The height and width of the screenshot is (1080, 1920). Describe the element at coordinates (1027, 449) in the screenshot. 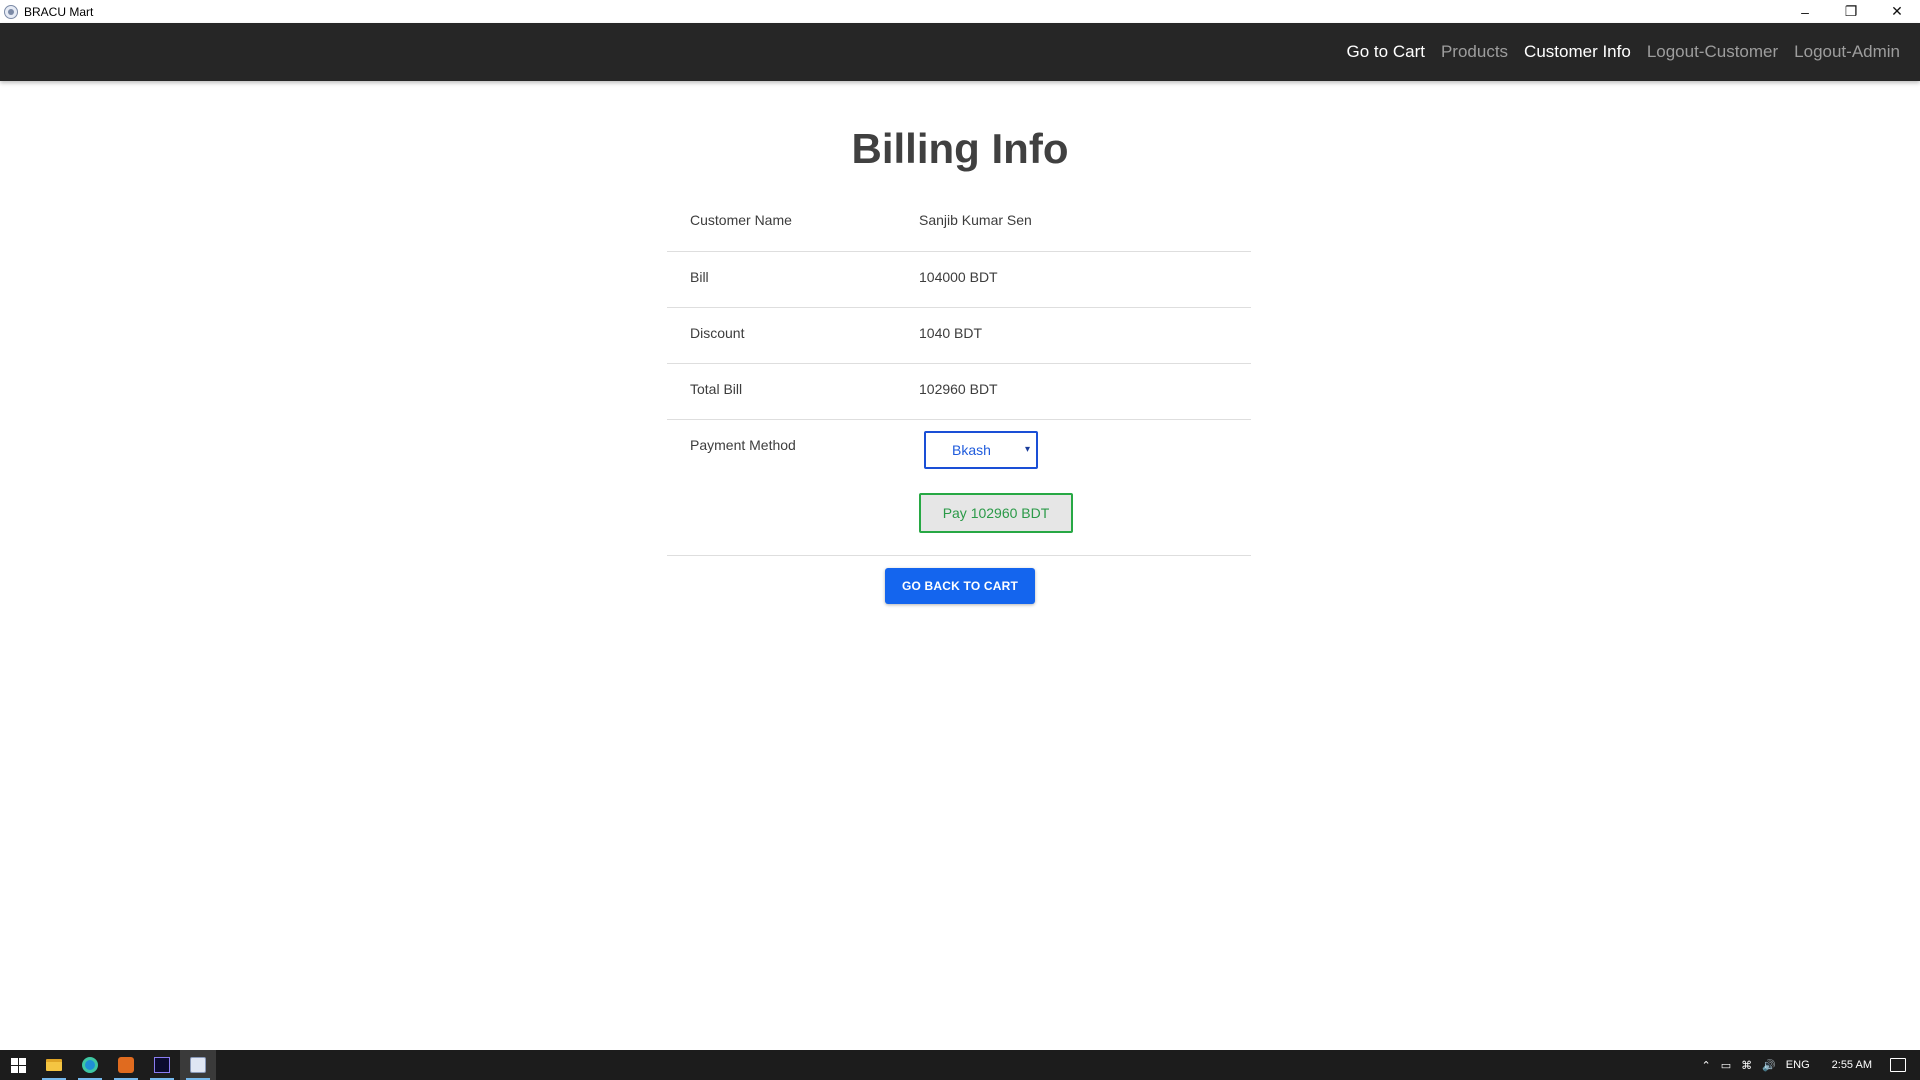

I see `chevron-down-icon: ▾` at that location.